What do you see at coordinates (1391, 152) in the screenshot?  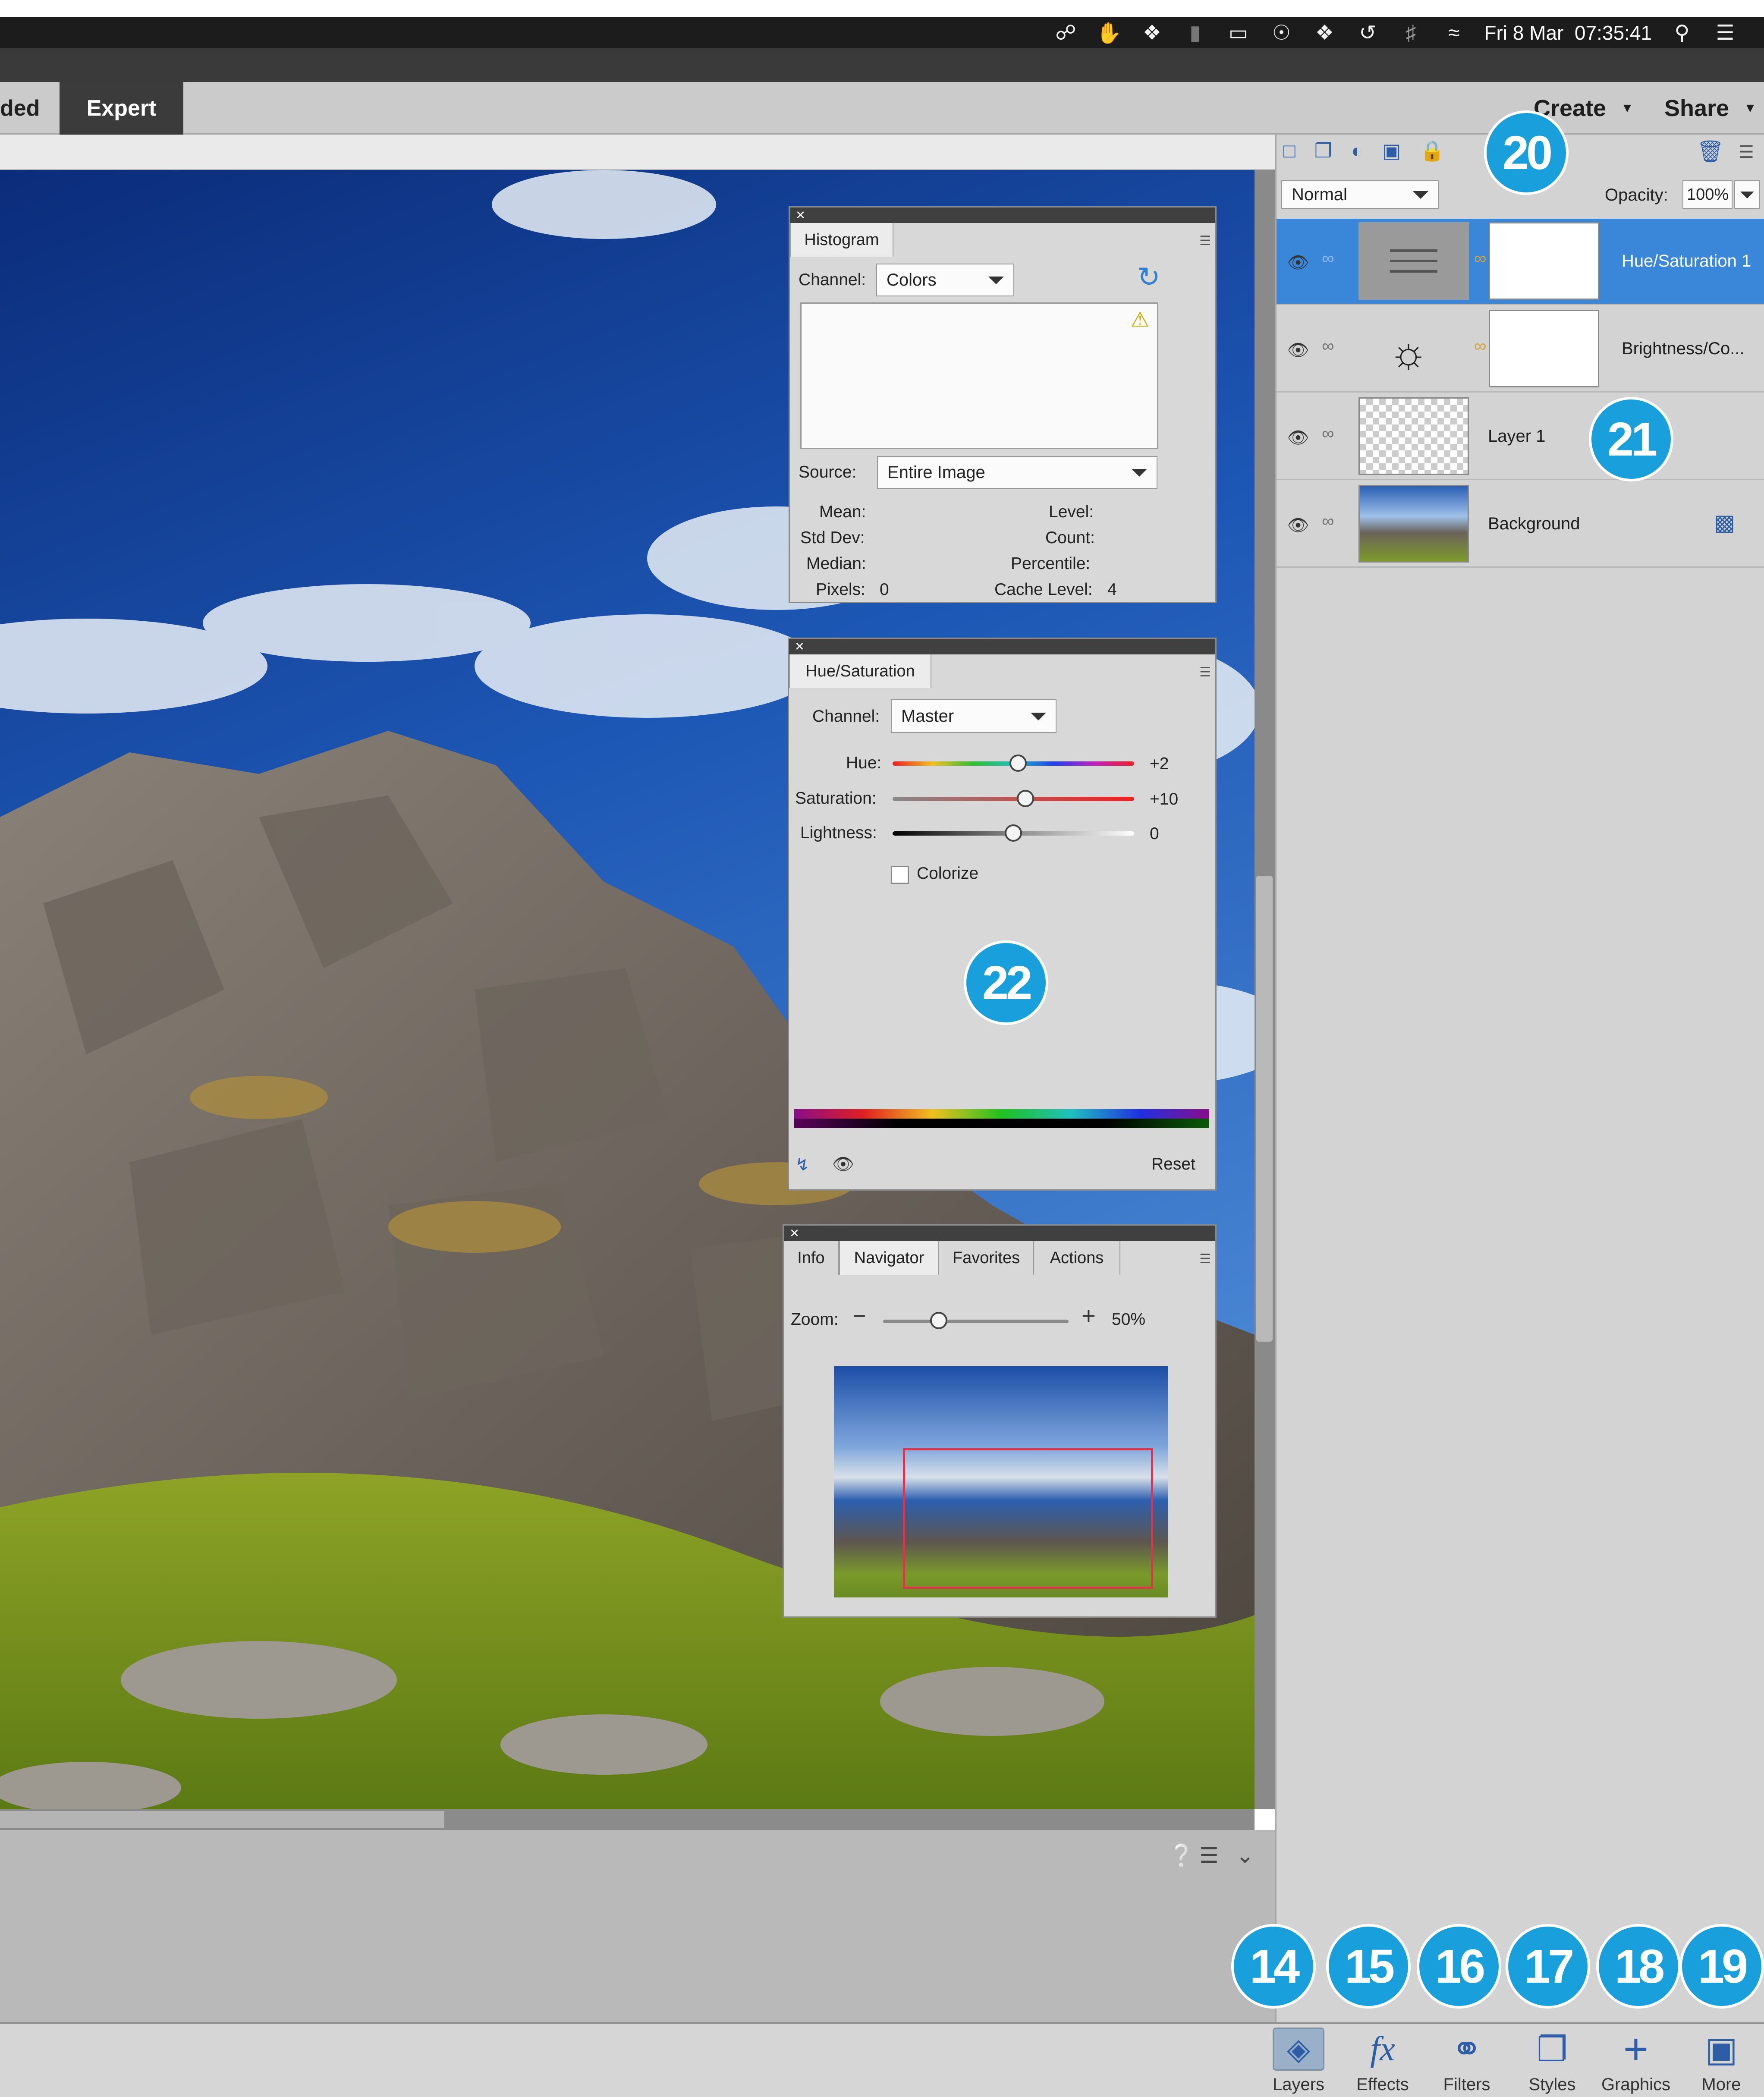 I see `layer-mask-icon: ▣` at bounding box center [1391, 152].